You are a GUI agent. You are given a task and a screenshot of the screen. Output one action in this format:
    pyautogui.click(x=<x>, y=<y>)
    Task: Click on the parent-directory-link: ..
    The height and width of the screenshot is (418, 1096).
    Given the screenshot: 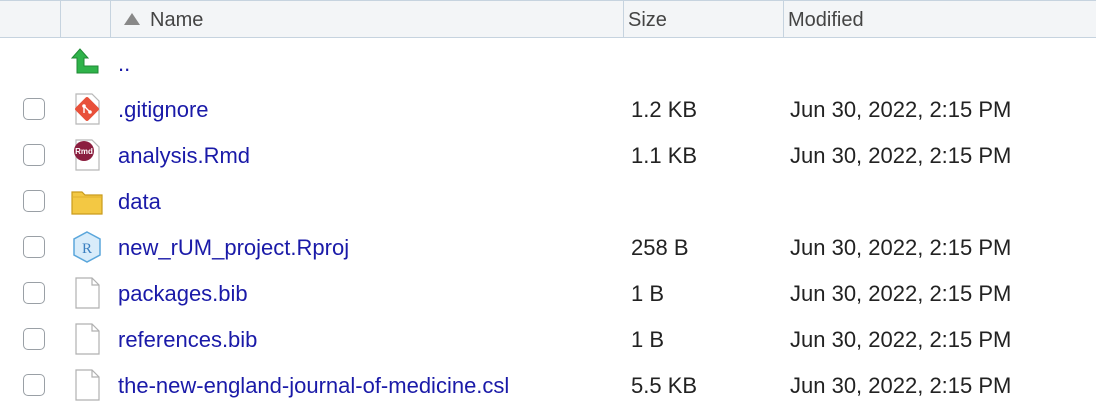 What is the action you would take?
    pyautogui.click(x=124, y=64)
    